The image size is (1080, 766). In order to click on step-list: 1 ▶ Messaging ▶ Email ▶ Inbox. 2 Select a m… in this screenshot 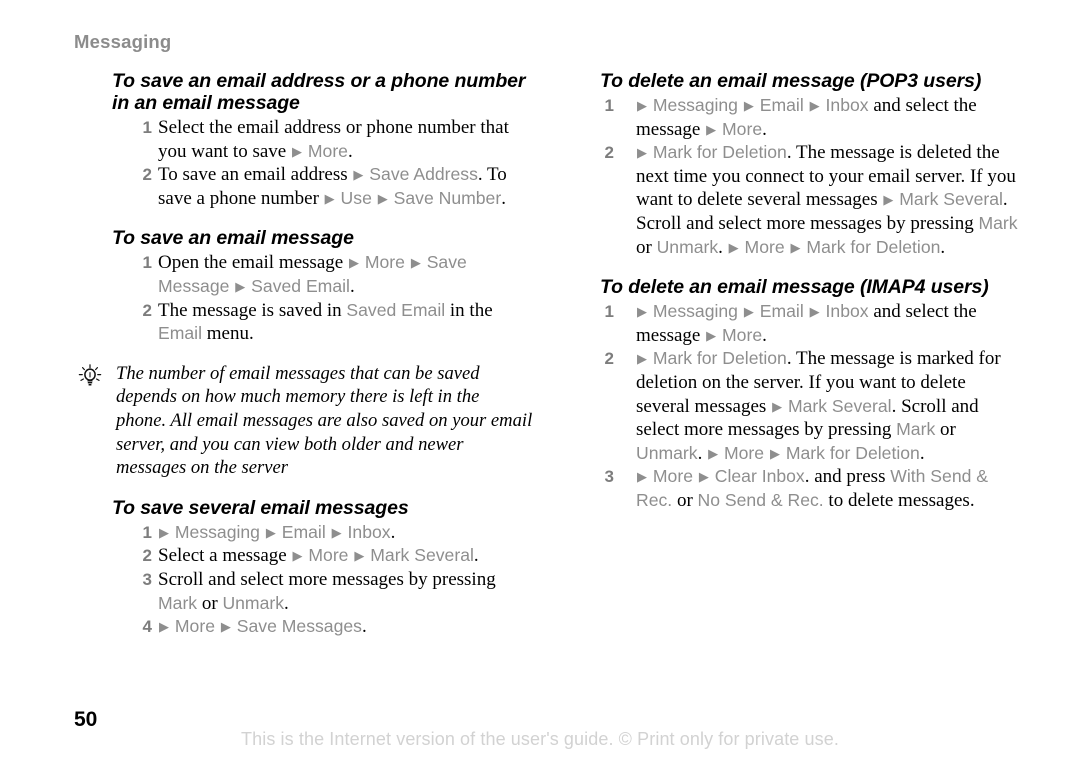, I will do `click(322, 580)`.